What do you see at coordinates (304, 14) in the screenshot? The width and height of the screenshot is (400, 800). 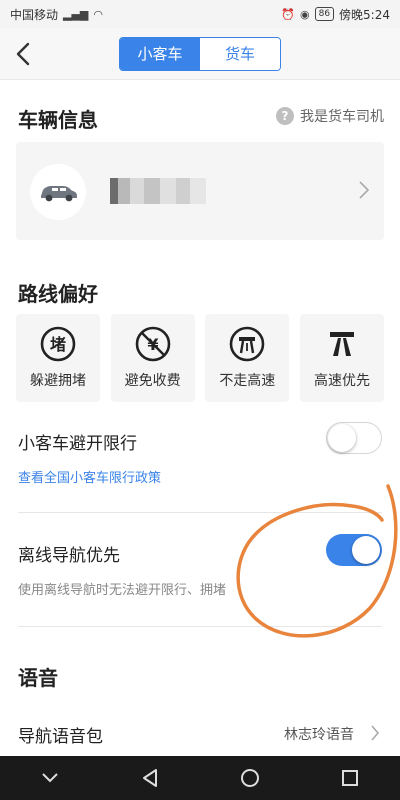 I see `location-icon: ◉` at bounding box center [304, 14].